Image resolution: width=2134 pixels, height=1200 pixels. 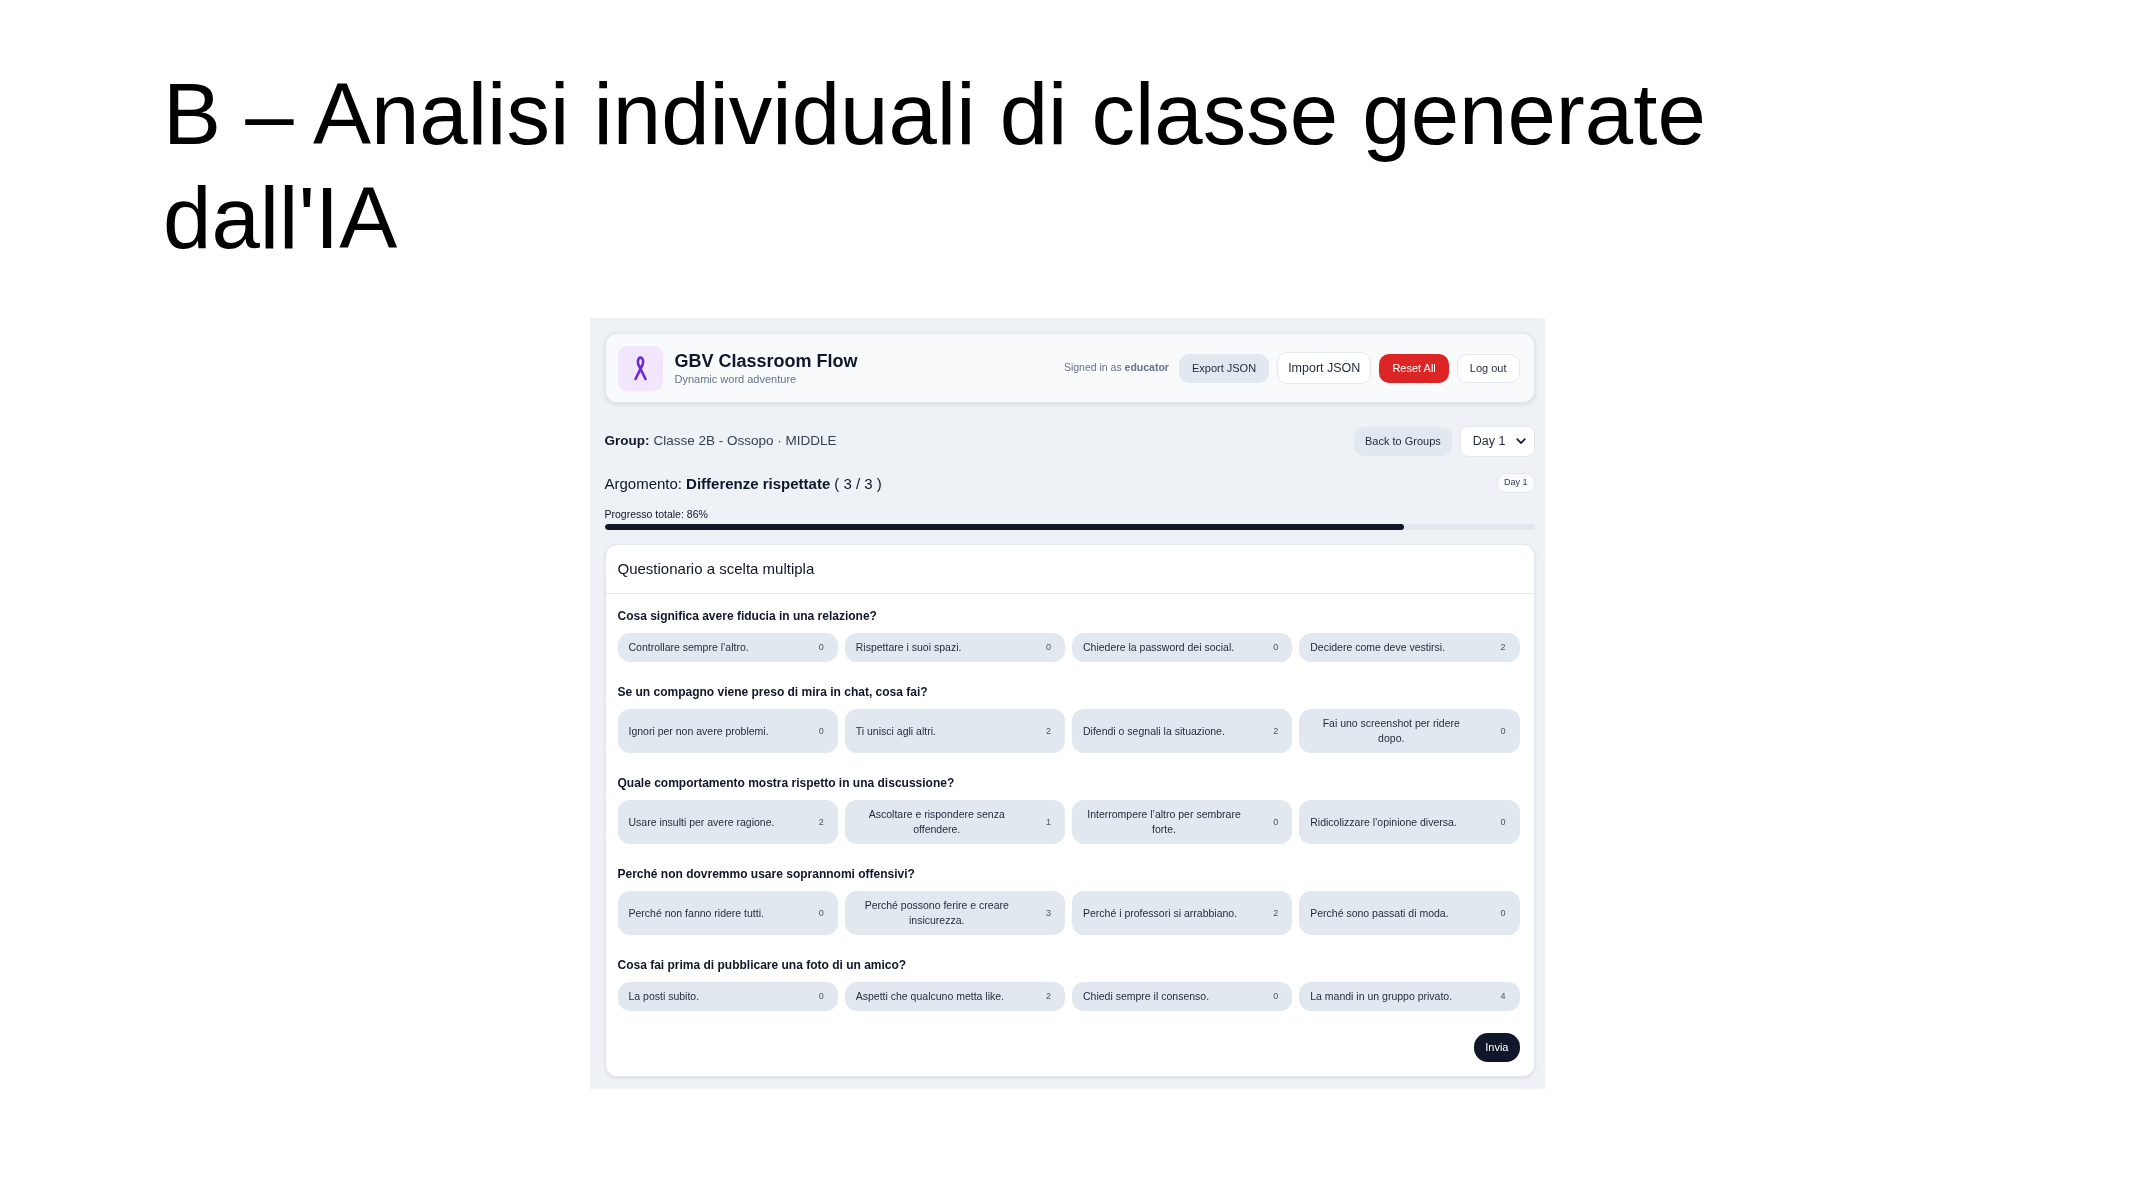 What do you see at coordinates (1182, 913) in the screenshot?
I see `answer-option: Perché i professori si arrabbiano. 2` at bounding box center [1182, 913].